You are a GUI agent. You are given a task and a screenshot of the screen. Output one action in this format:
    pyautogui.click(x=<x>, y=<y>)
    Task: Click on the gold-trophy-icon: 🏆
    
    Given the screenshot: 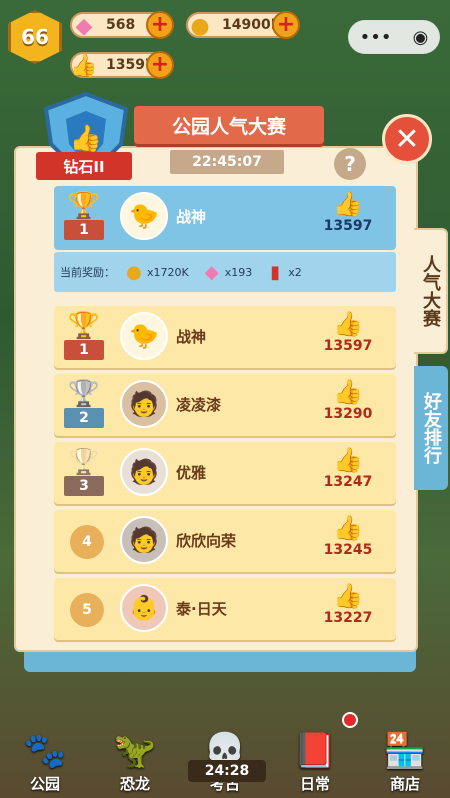 What is the action you would take?
    pyautogui.click(x=84, y=326)
    